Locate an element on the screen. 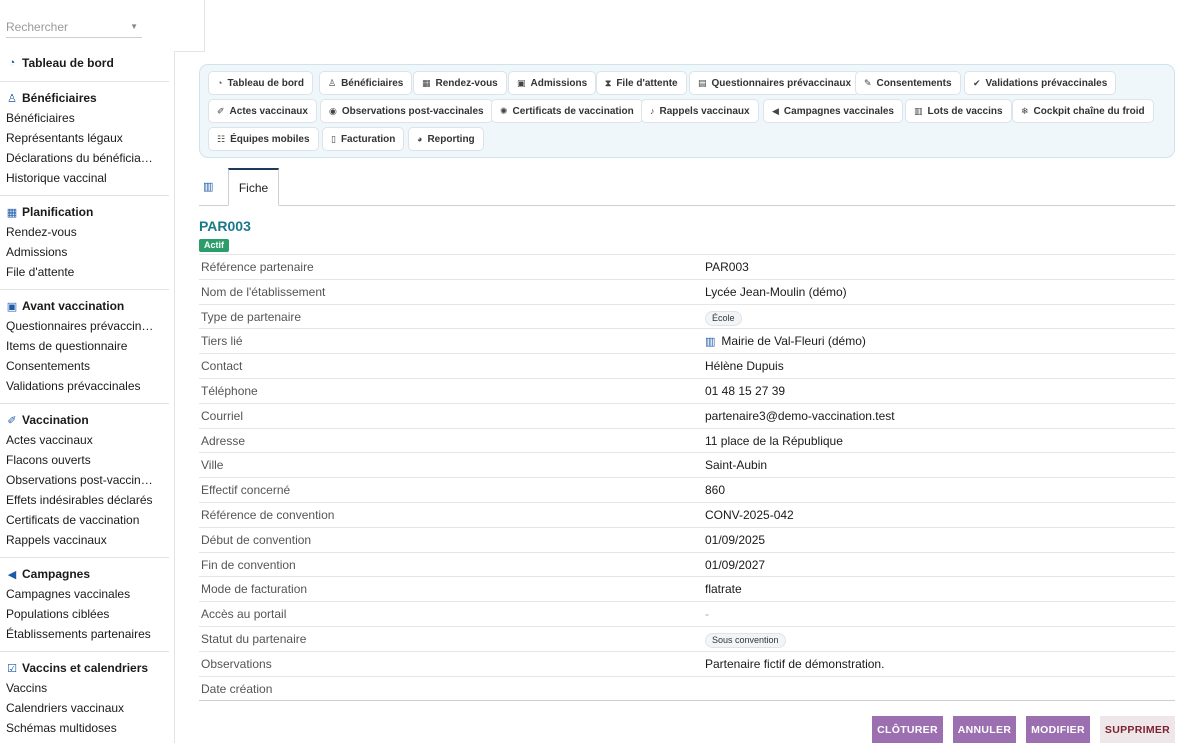  tab-fiche: Fiche is located at coordinates (253, 187).